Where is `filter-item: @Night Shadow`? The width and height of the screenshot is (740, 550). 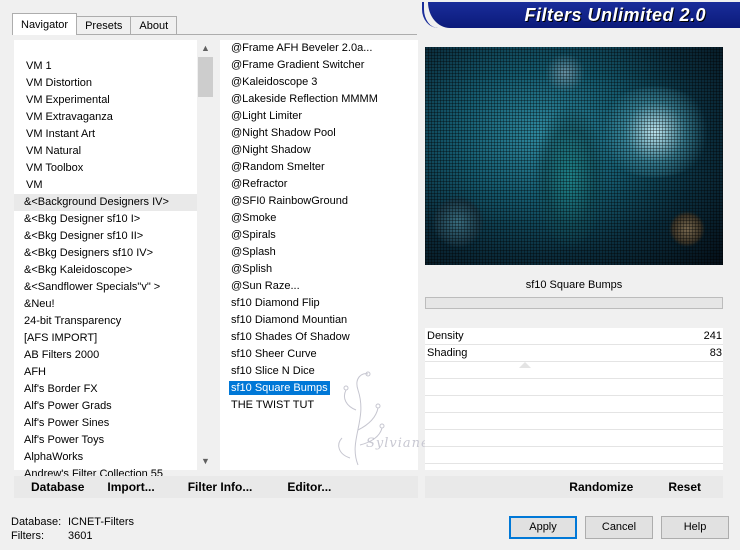 filter-item: @Night Shadow is located at coordinates (319, 150).